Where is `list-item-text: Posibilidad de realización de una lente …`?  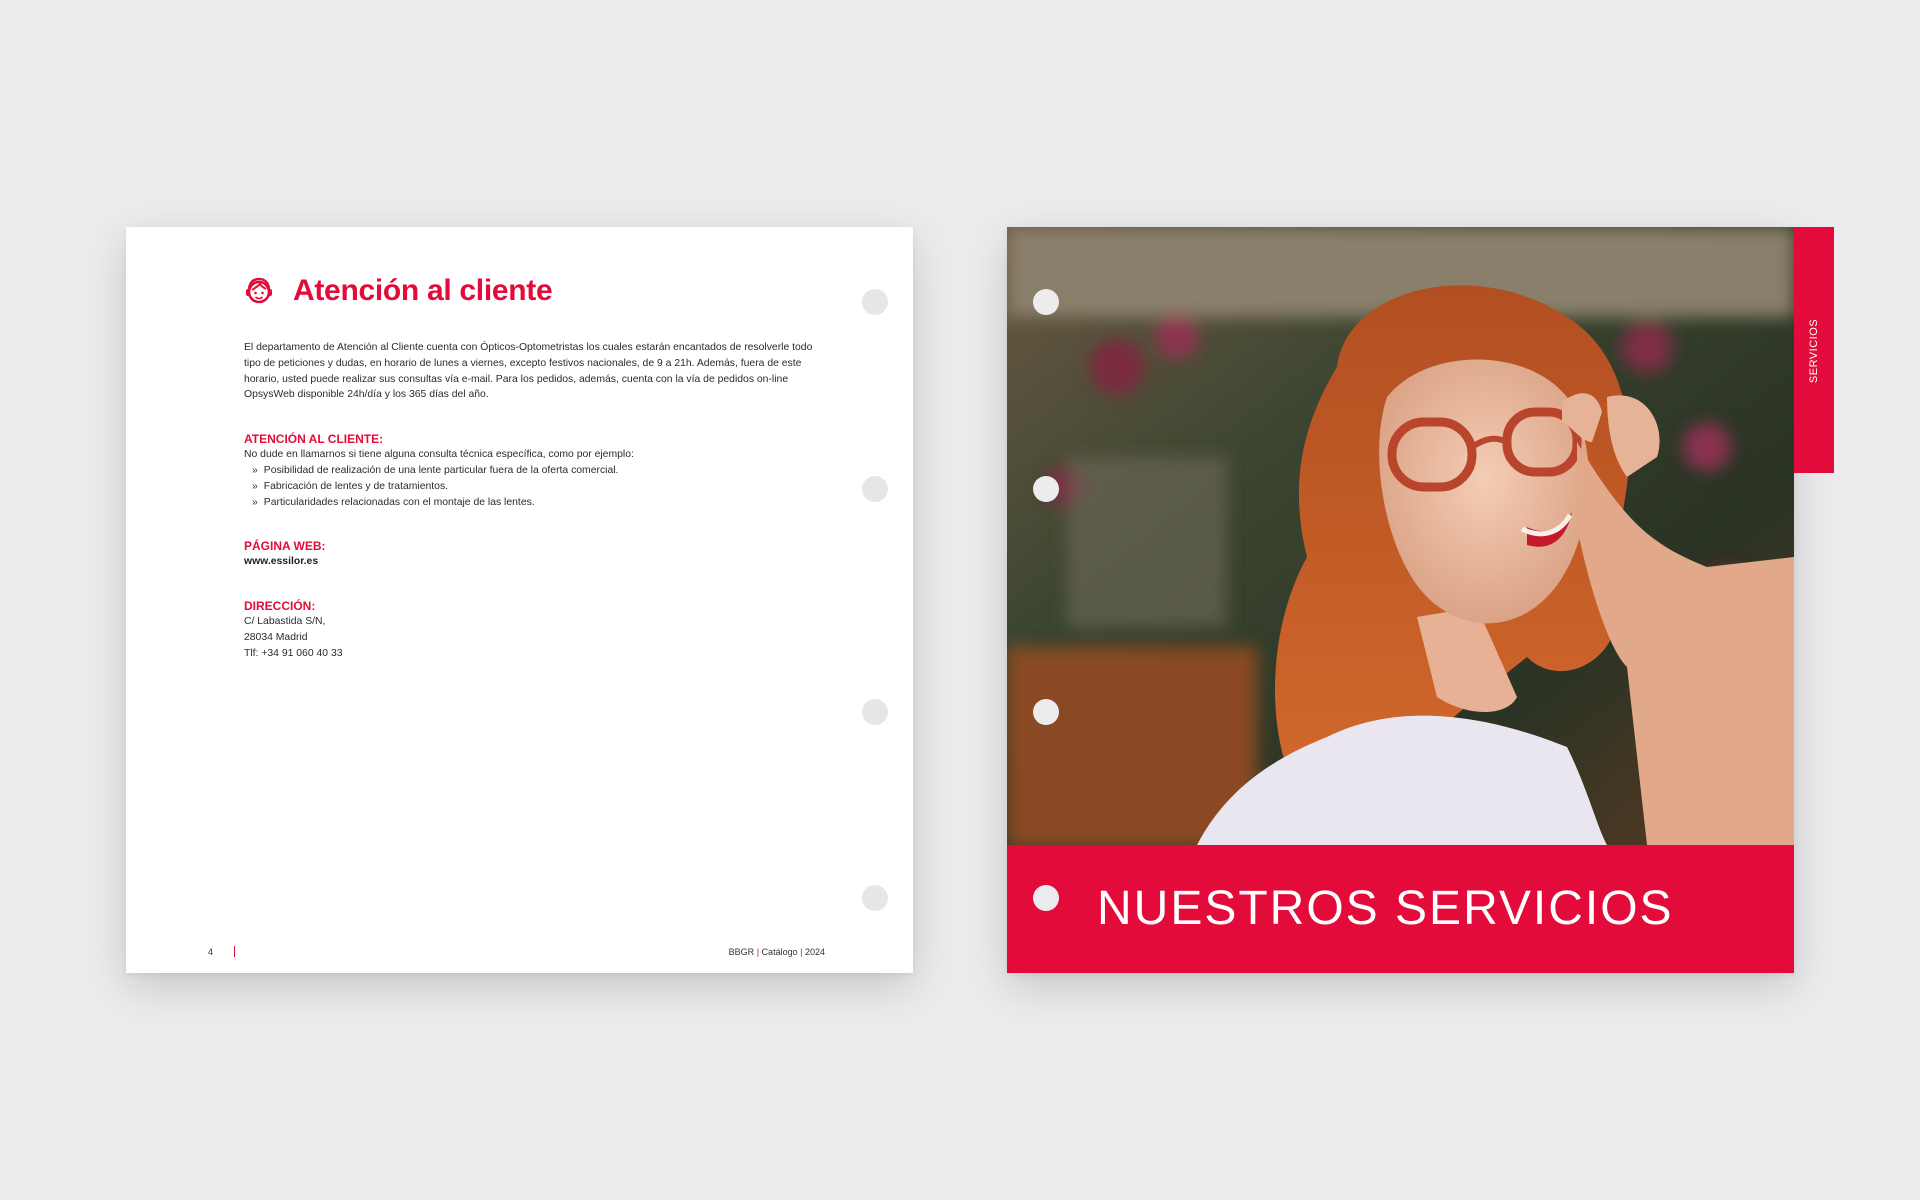 list-item-text: Posibilidad de realización de una lente … is located at coordinates (441, 470).